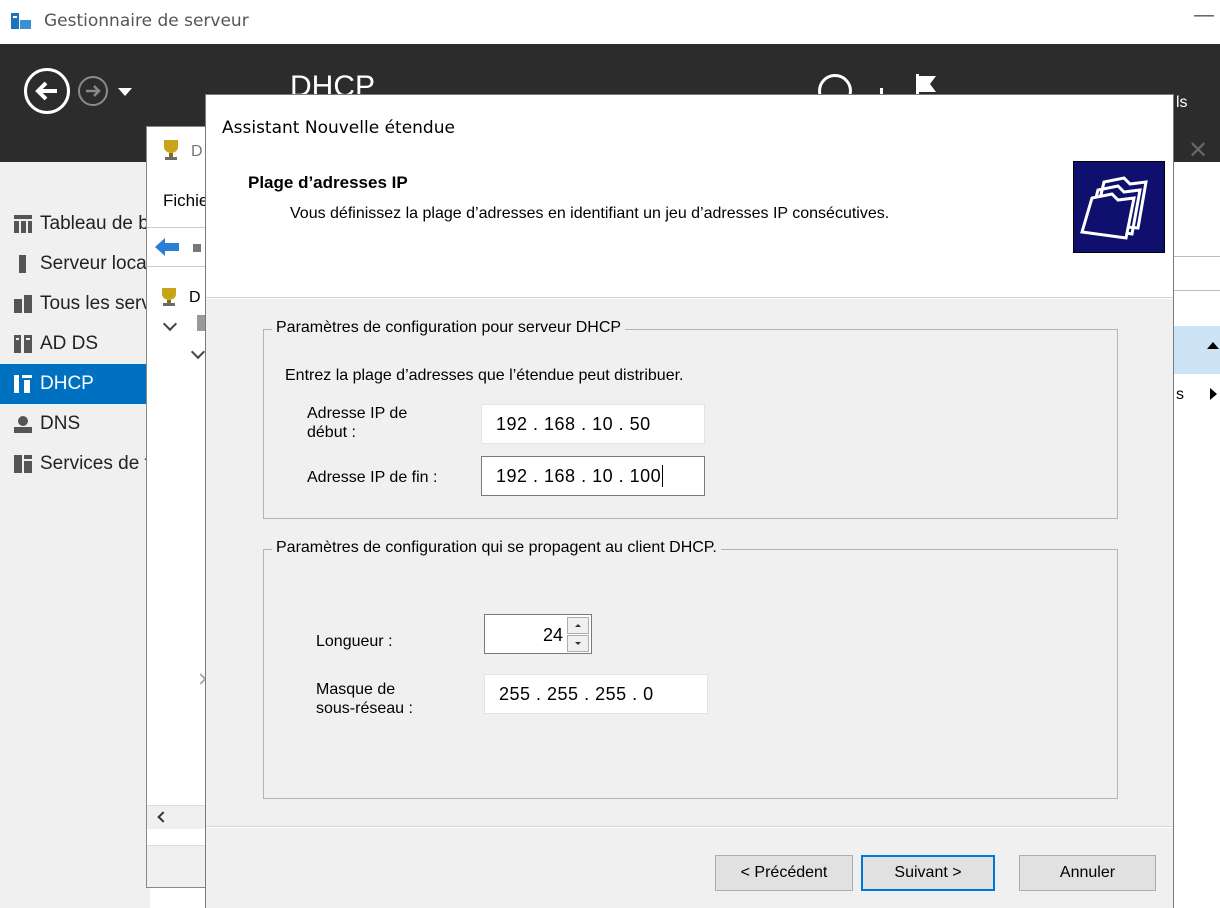 This screenshot has width=1220, height=908. Describe the element at coordinates (356, 689) in the screenshot. I see `subnet-mask-label-line1: Masque de` at that location.